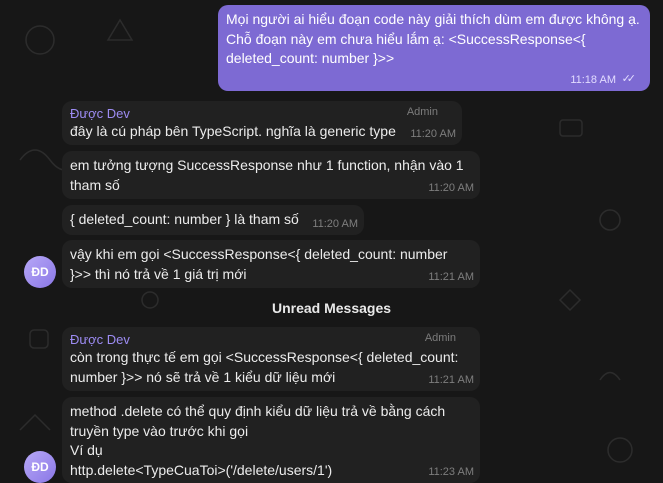  What do you see at coordinates (593, 80) in the screenshot?
I see `message-time: 11:18 AM` at bounding box center [593, 80].